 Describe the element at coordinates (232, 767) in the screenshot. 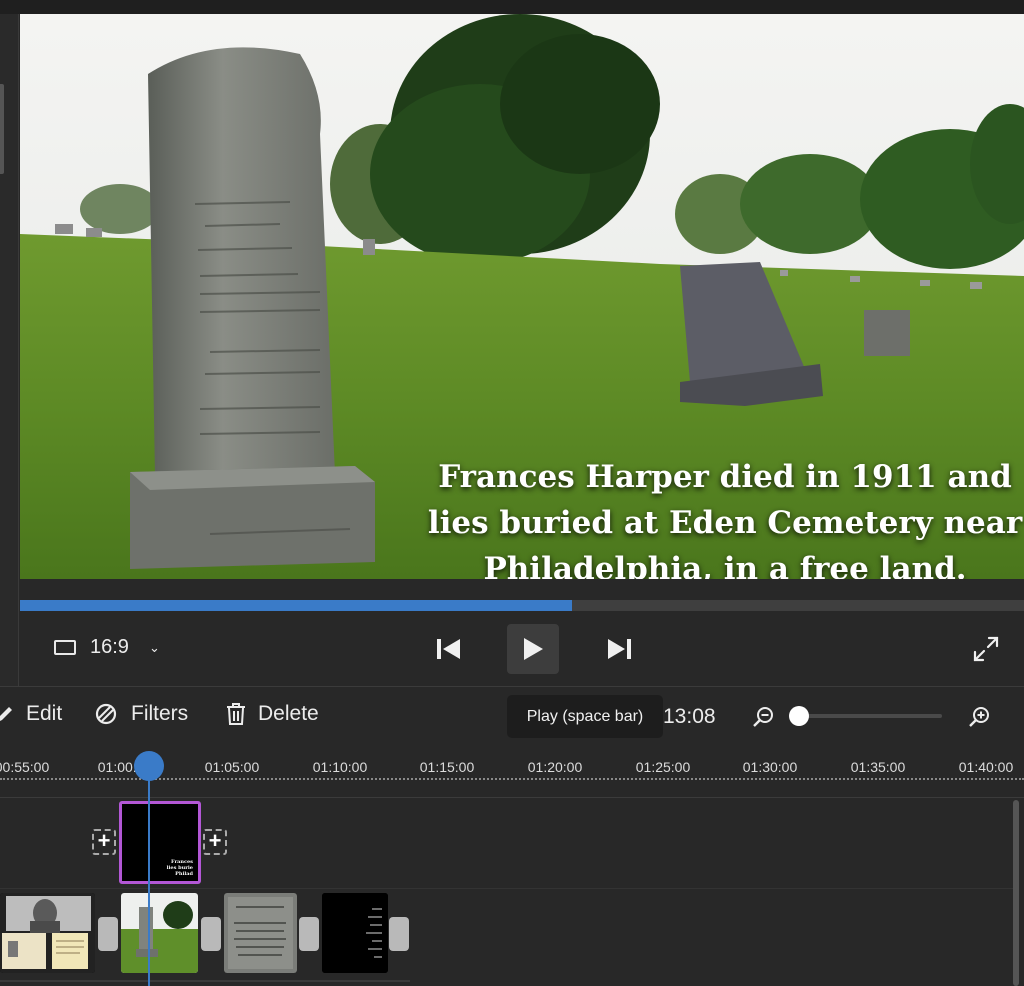

I see `tick-label: 01:05:00` at that location.